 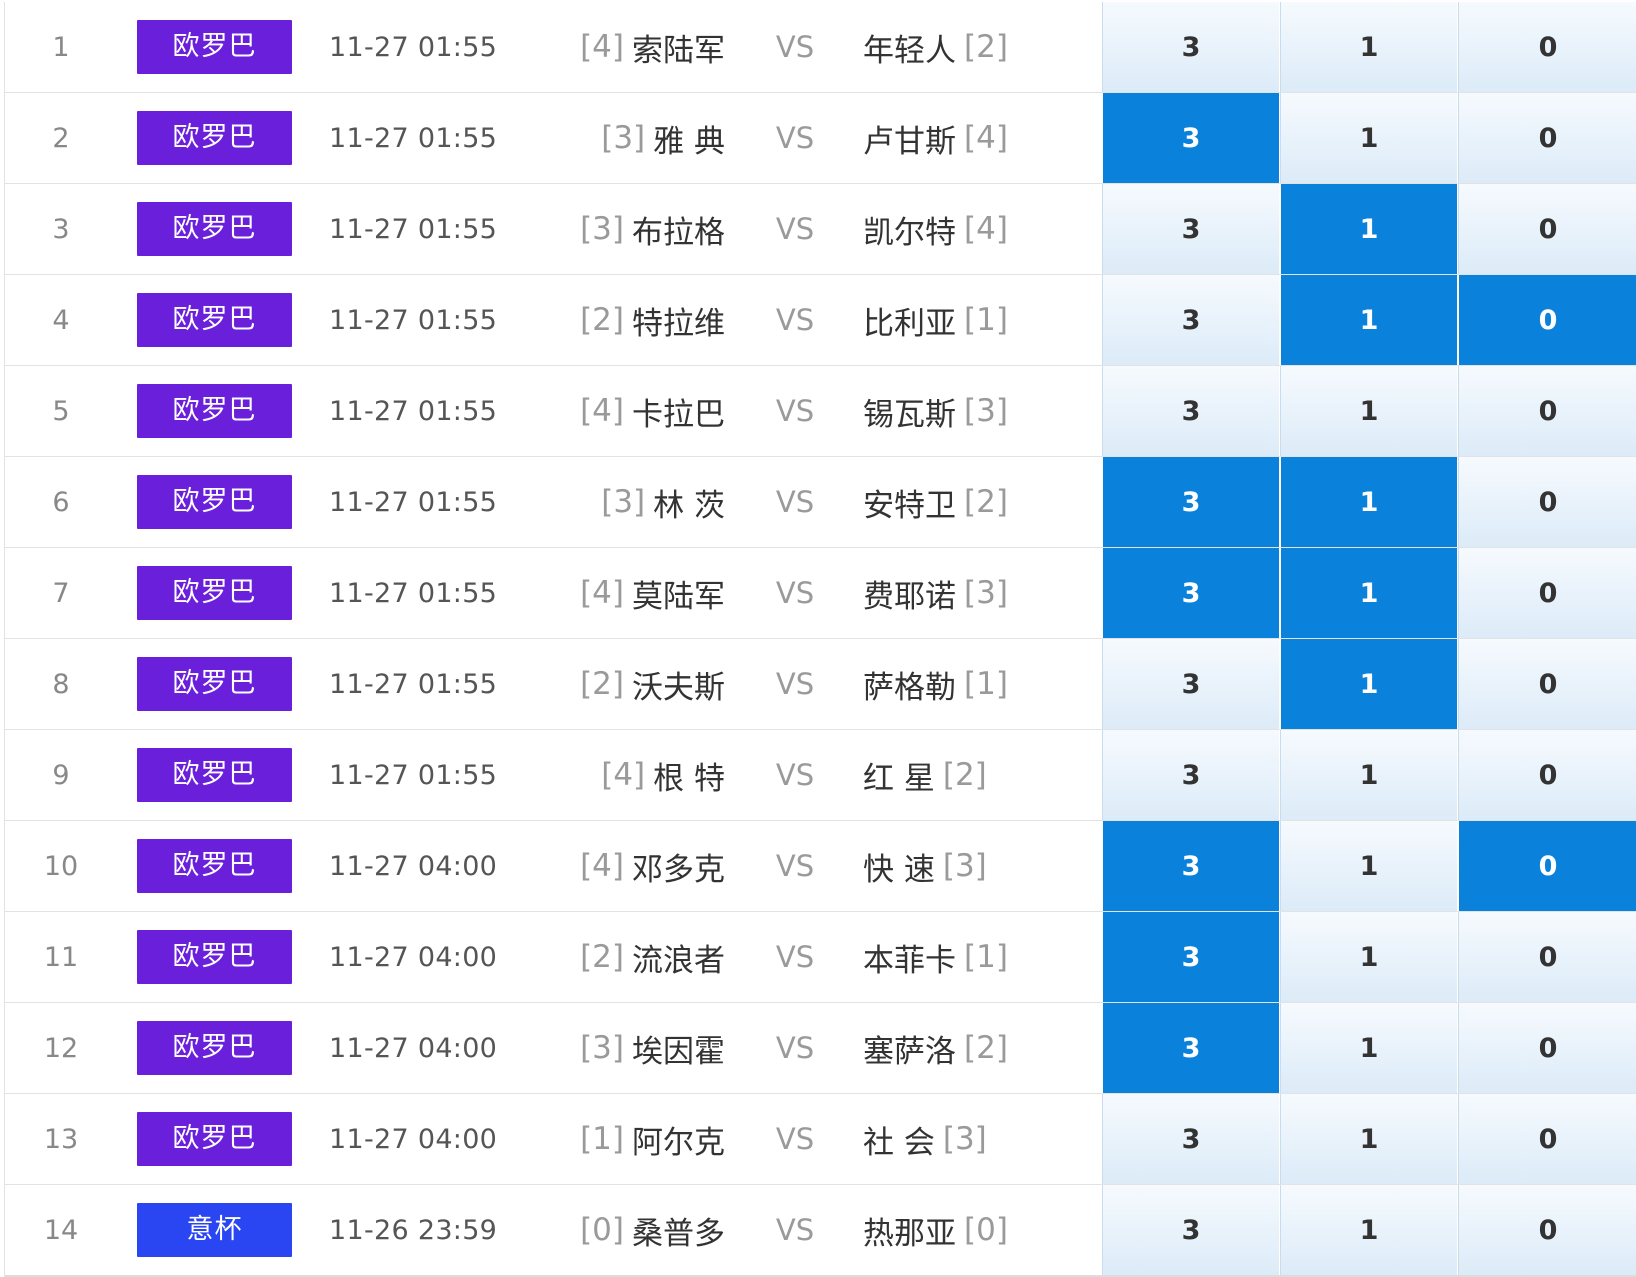 What do you see at coordinates (678, 687) in the screenshot?
I see `home-team-name: 沃夫斯` at bounding box center [678, 687].